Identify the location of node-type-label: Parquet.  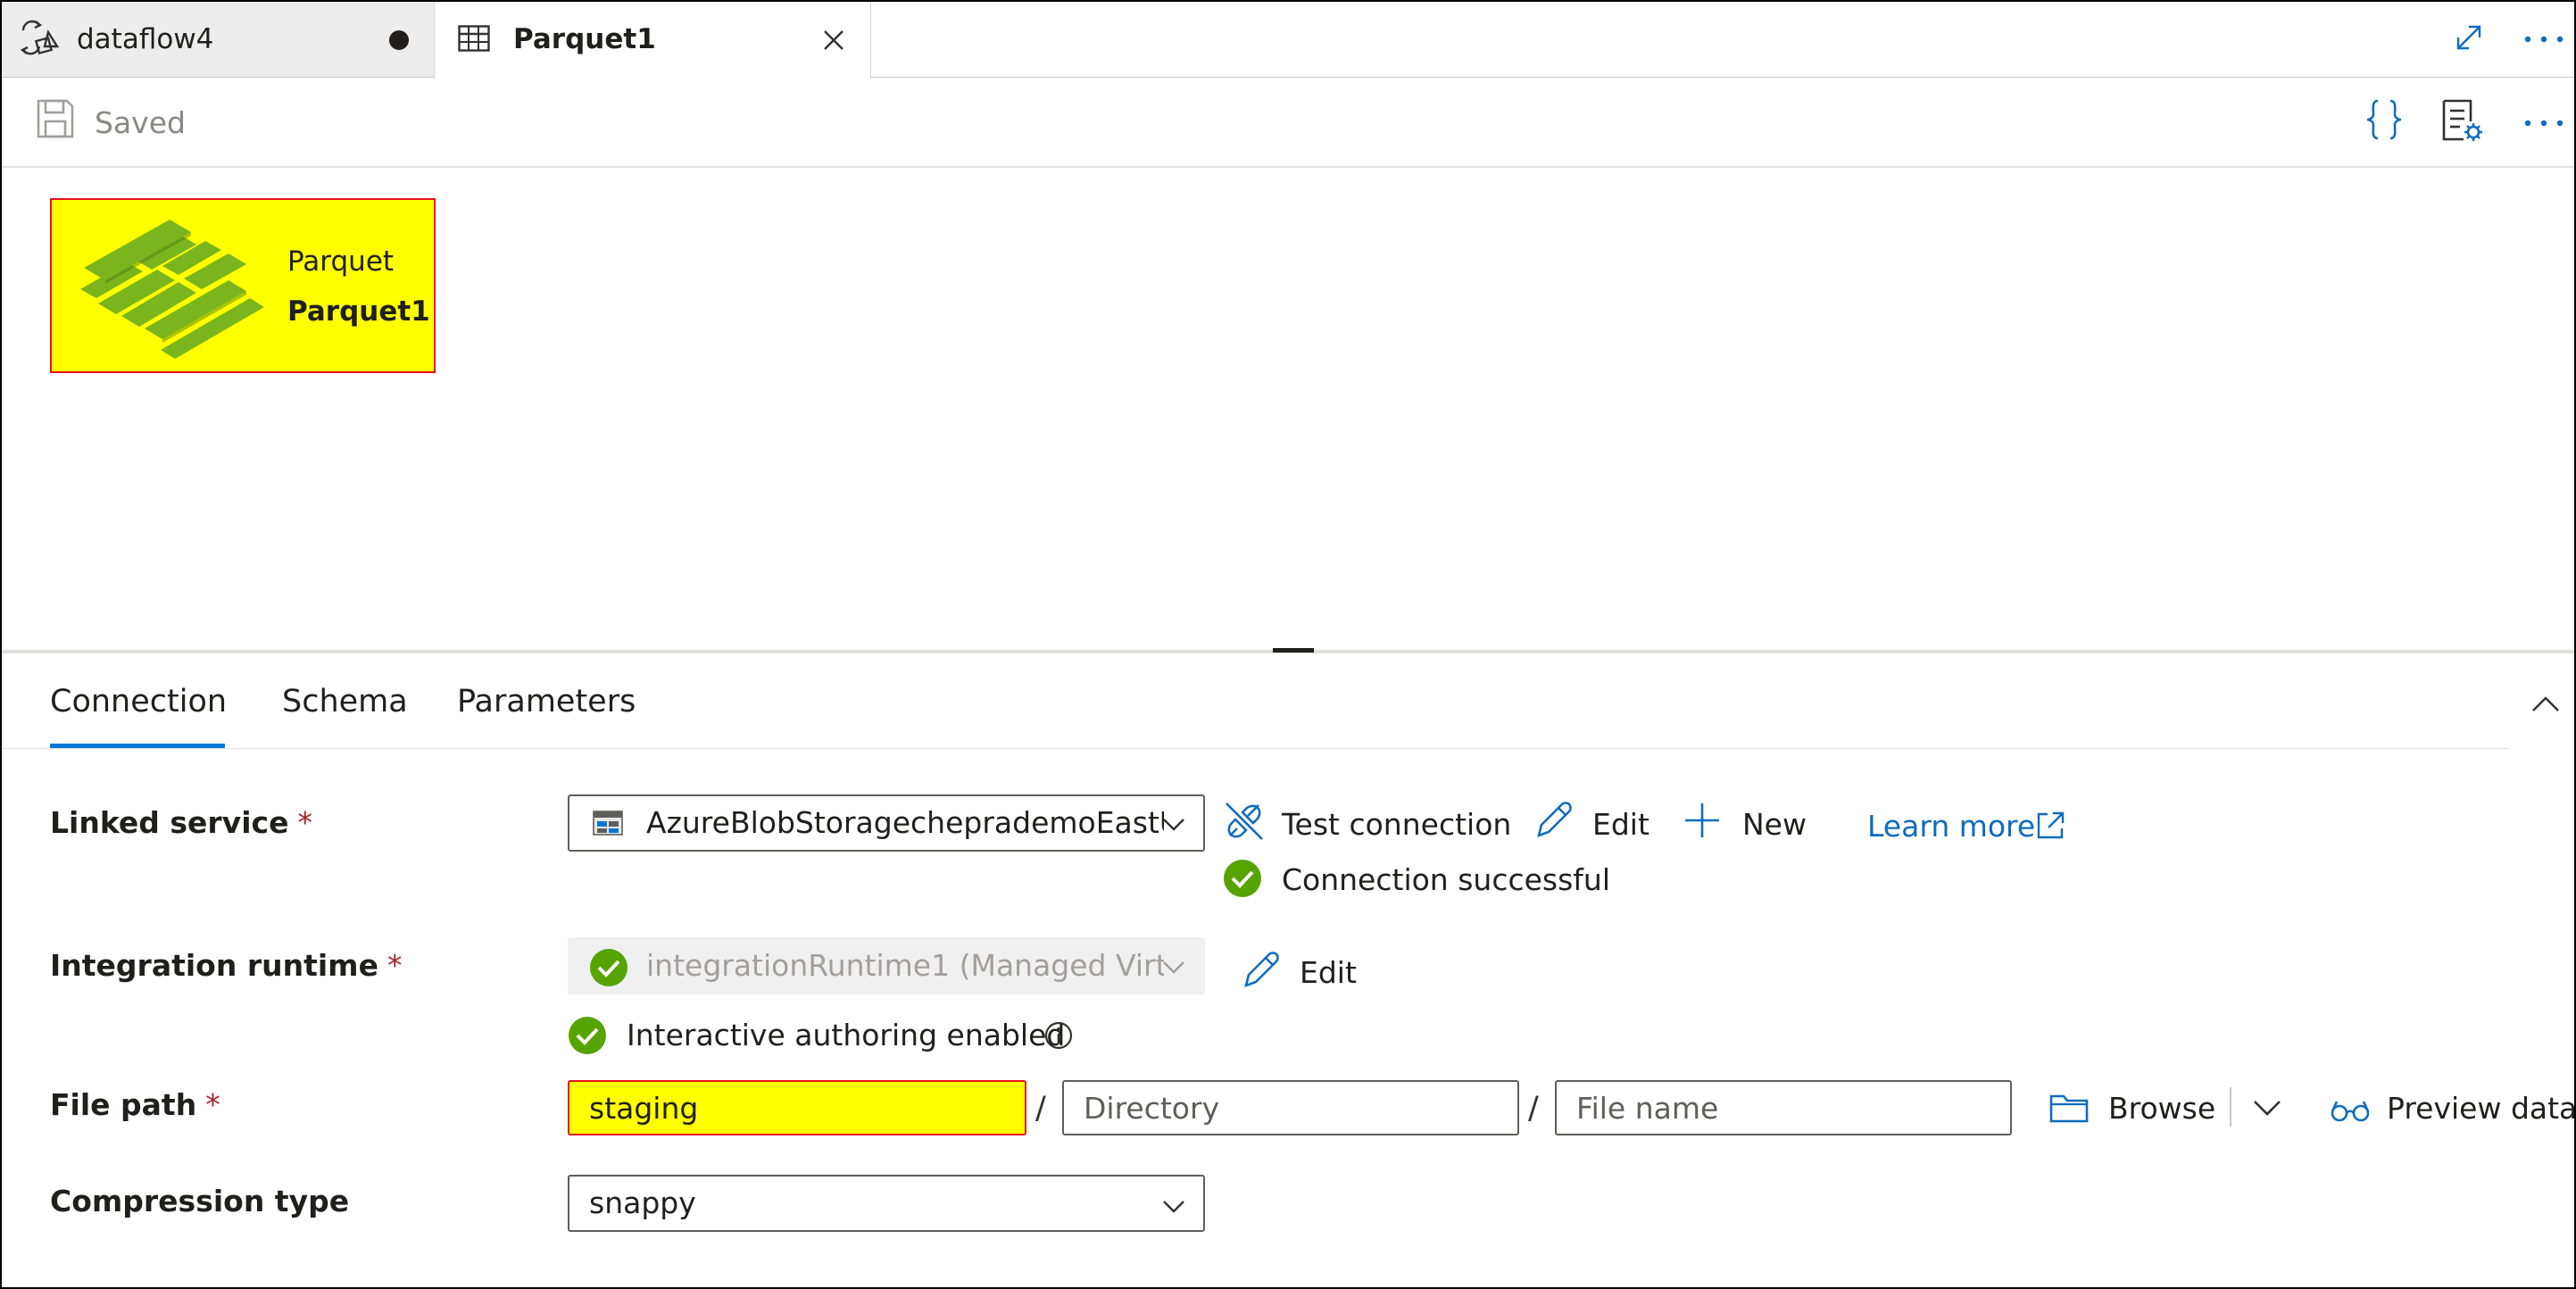
(341, 261).